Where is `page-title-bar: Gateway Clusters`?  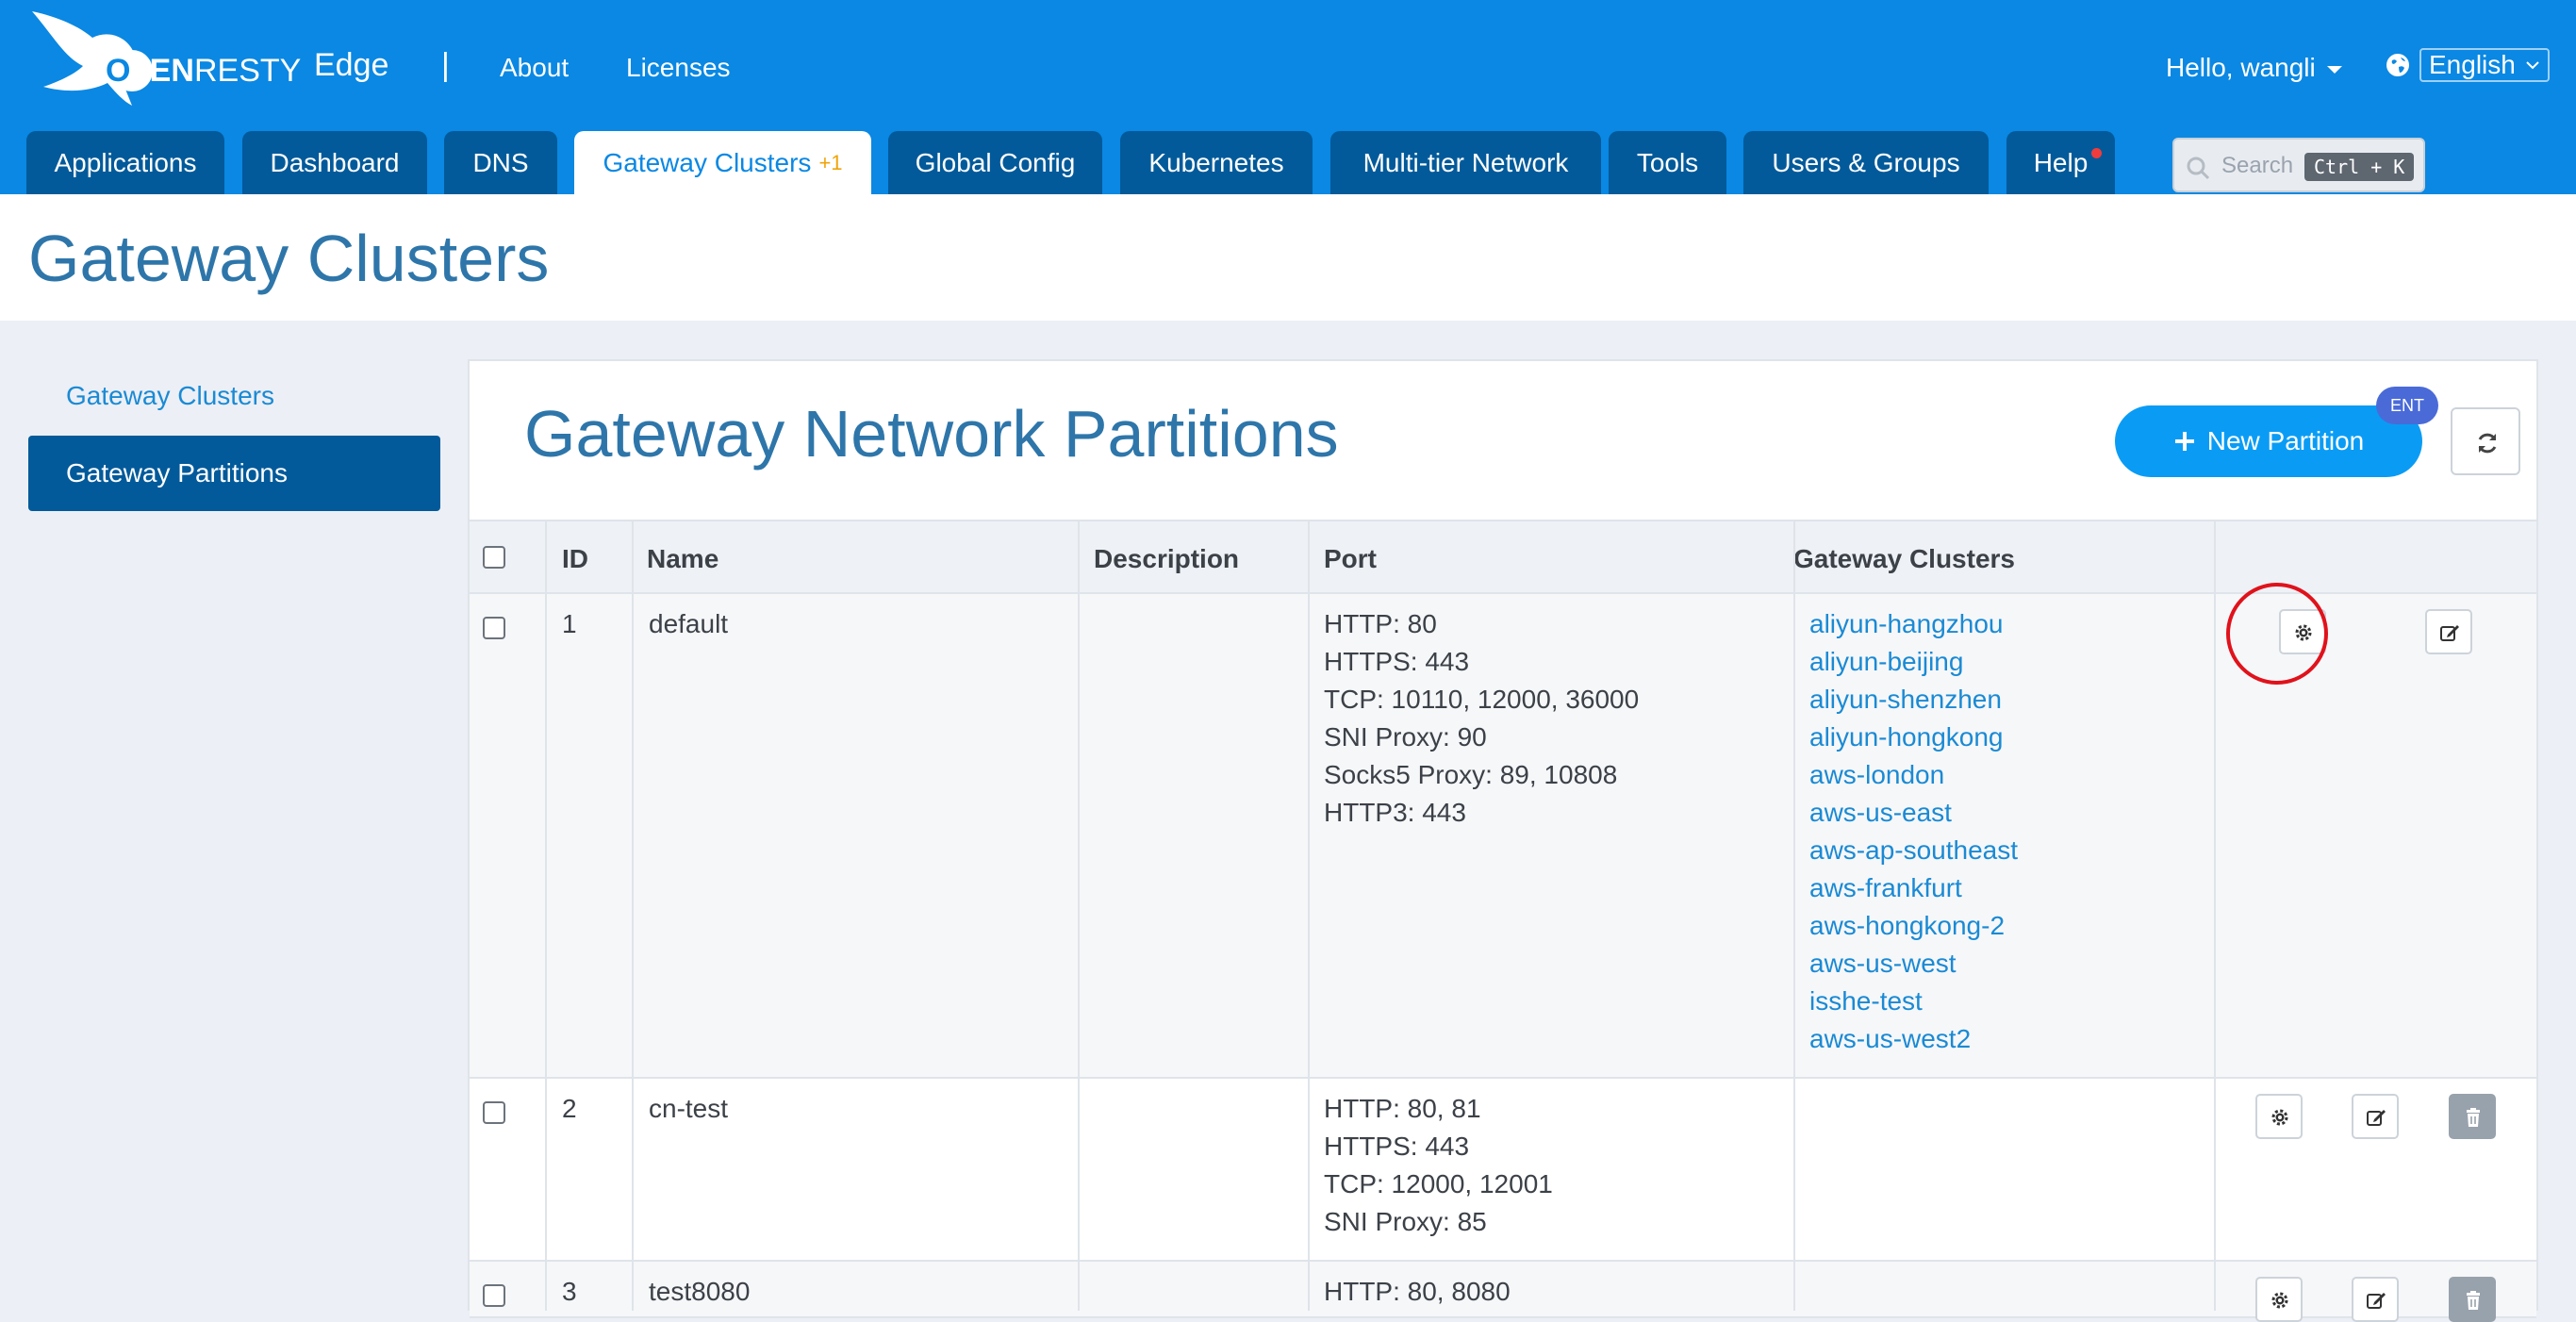
page-title-bar: Gateway Clusters is located at coordinates (1288, 257).